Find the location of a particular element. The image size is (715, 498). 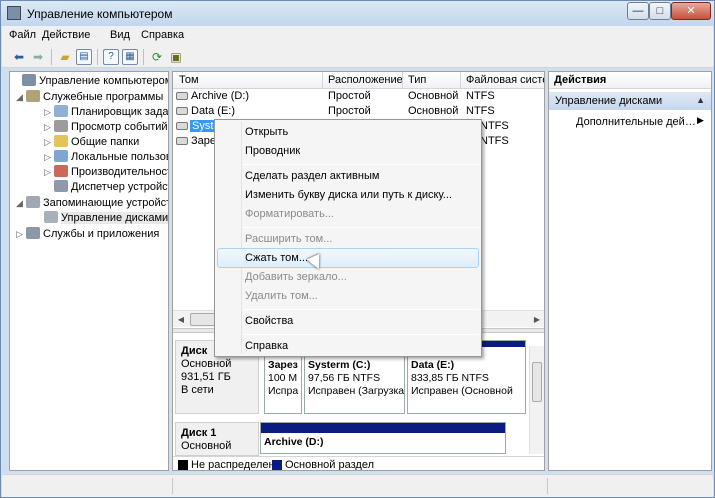

legend: Не распределен Основной раздел is located at coordinates (358, 463).